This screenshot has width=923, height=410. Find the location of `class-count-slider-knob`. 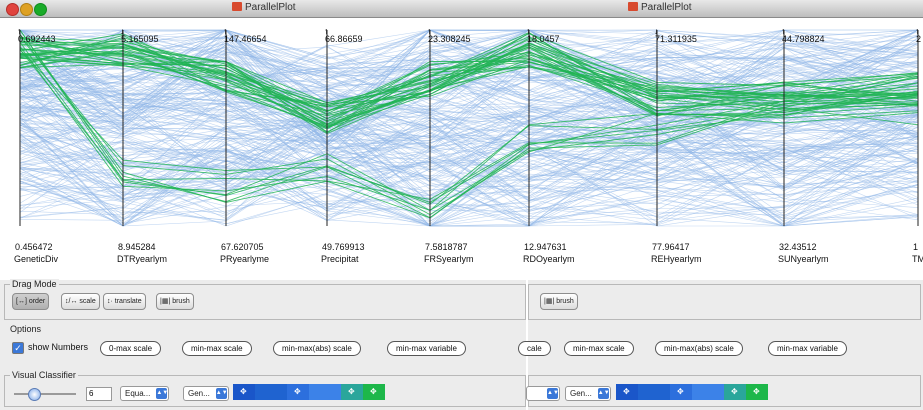

class-count-slider-knob is located at coordinates (34, 394).